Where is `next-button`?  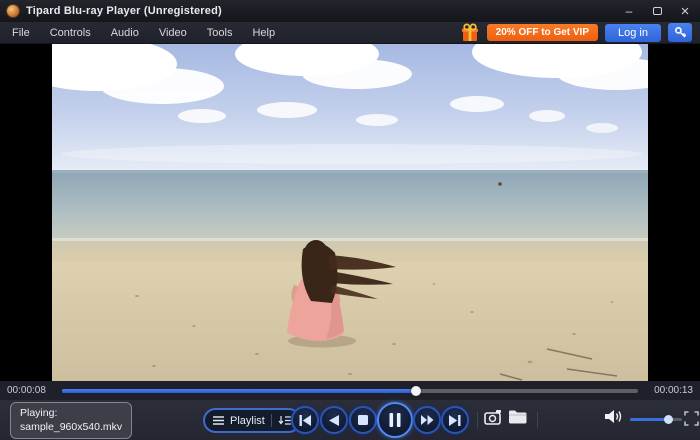
next-button is located at coordinates (455, 420).